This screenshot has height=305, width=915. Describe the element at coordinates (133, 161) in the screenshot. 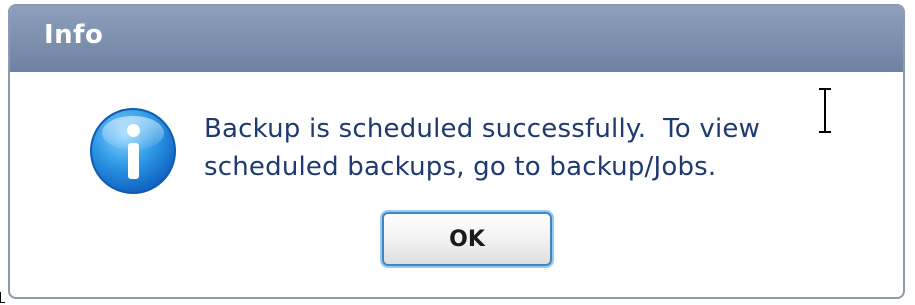

I see `info-icon-bar` at that location.